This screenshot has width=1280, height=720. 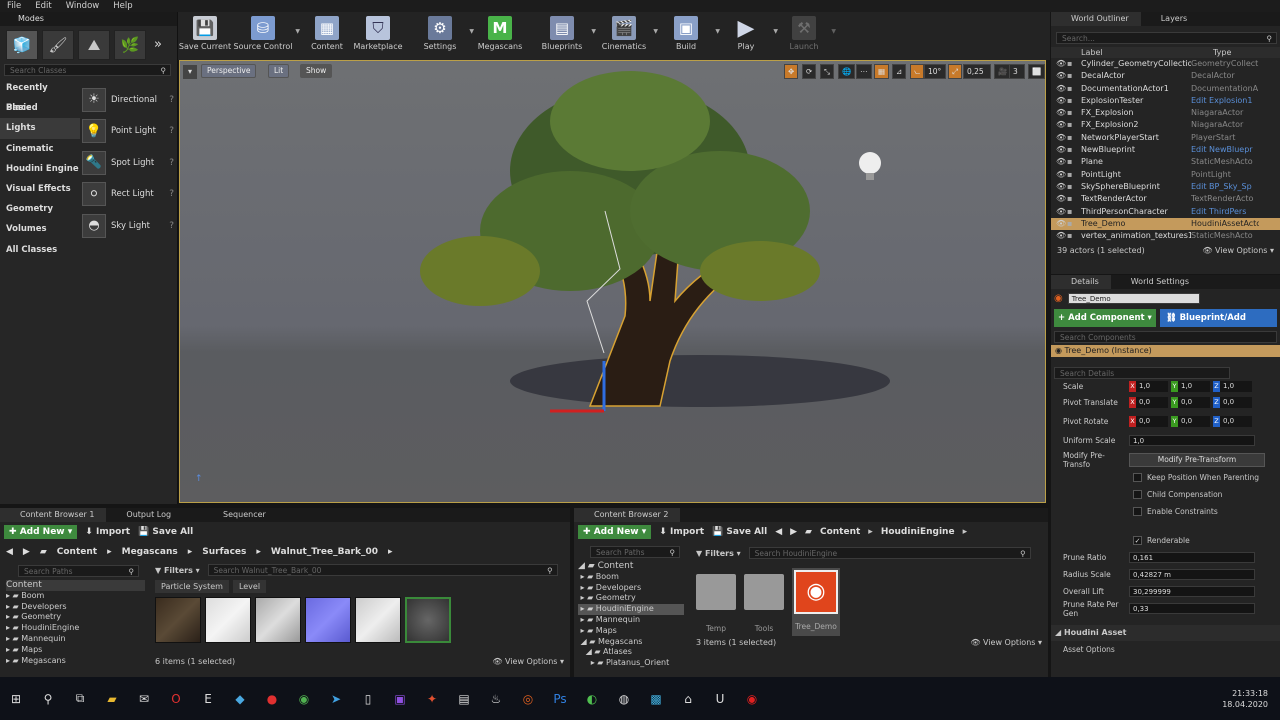 I want to click on menu-edit: Edit, so click(x=43, y=6).